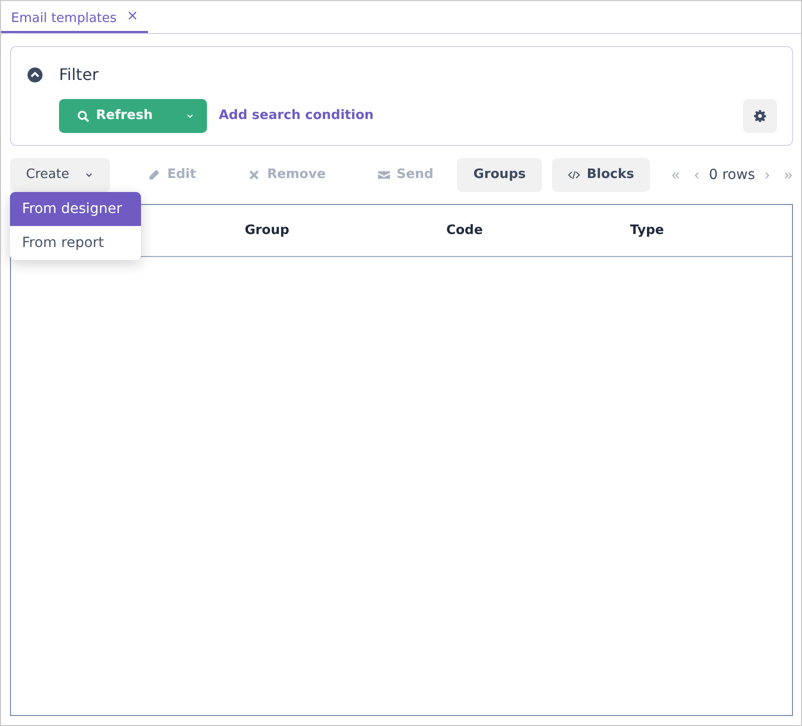 This screenshot has width=802, height=726. I want to click on close-button: ×, so click(132, 20).